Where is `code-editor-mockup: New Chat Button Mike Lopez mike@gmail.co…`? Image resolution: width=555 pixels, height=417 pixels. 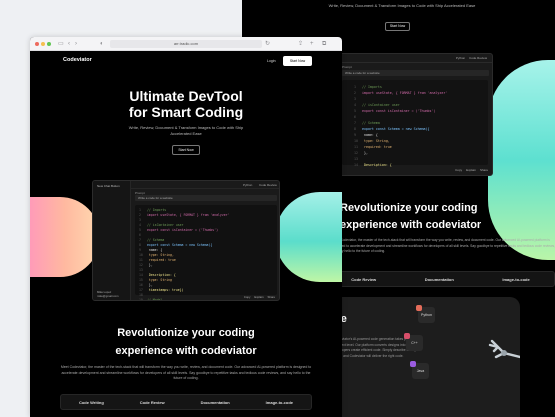
code-editor-mockup: New Chat Button Mike Lopez mike@gmail.co… is located at coordinates (186, 240).